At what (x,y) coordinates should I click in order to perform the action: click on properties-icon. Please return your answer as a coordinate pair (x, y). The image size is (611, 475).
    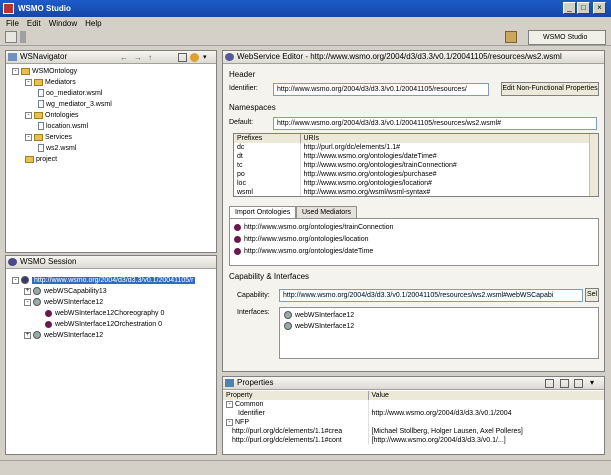
    Looking at the image, I should click on (229, 383).